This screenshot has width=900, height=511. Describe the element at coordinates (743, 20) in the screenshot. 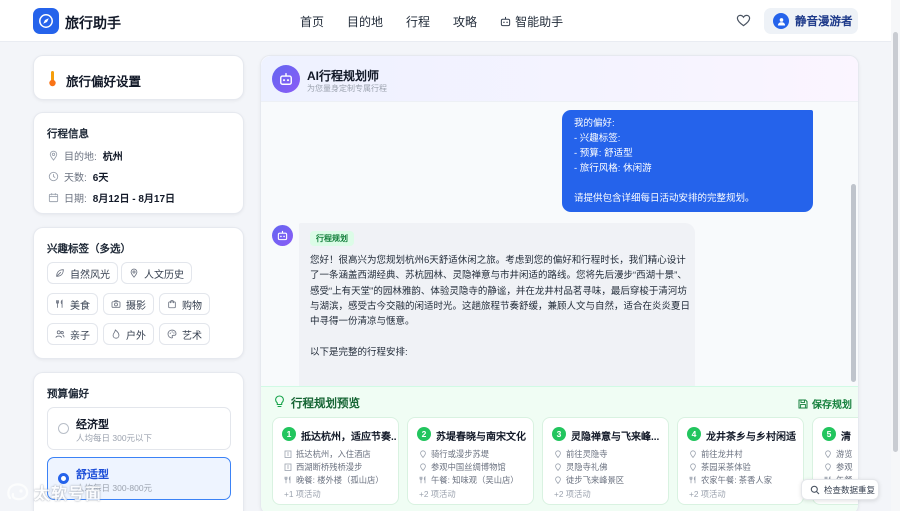

I see `favorites-heart-icon` at that location.